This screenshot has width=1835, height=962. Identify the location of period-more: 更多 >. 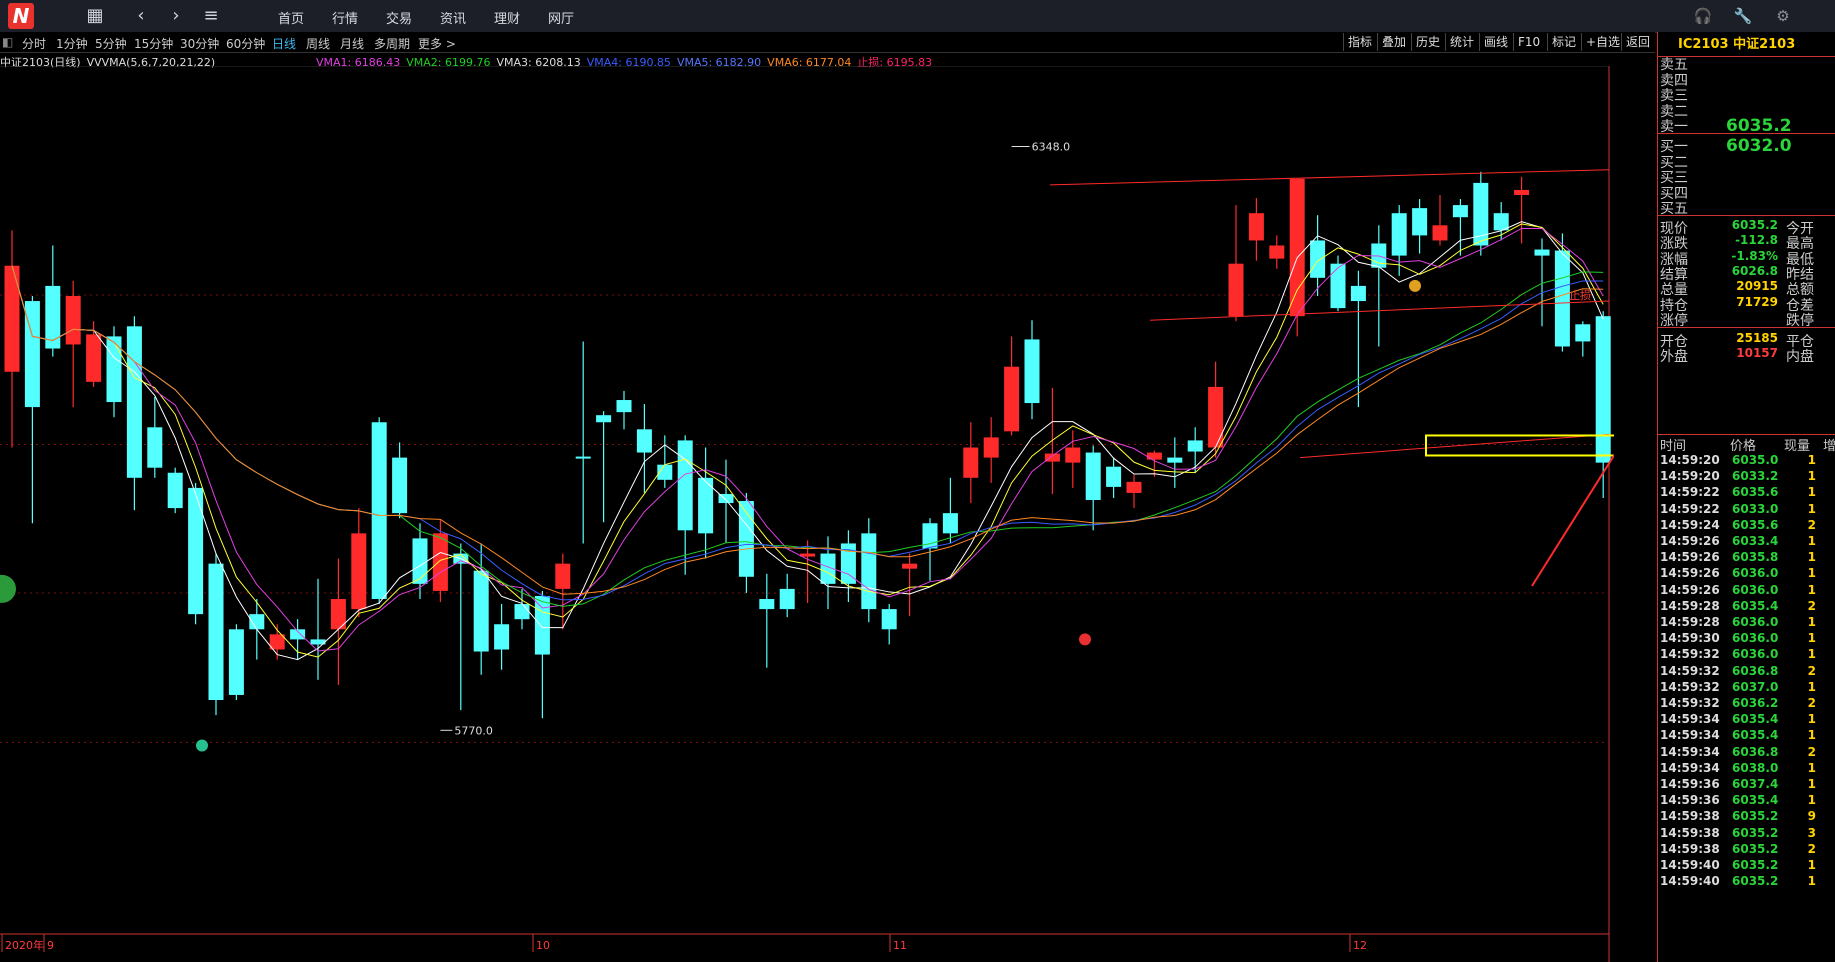
(437, 43).